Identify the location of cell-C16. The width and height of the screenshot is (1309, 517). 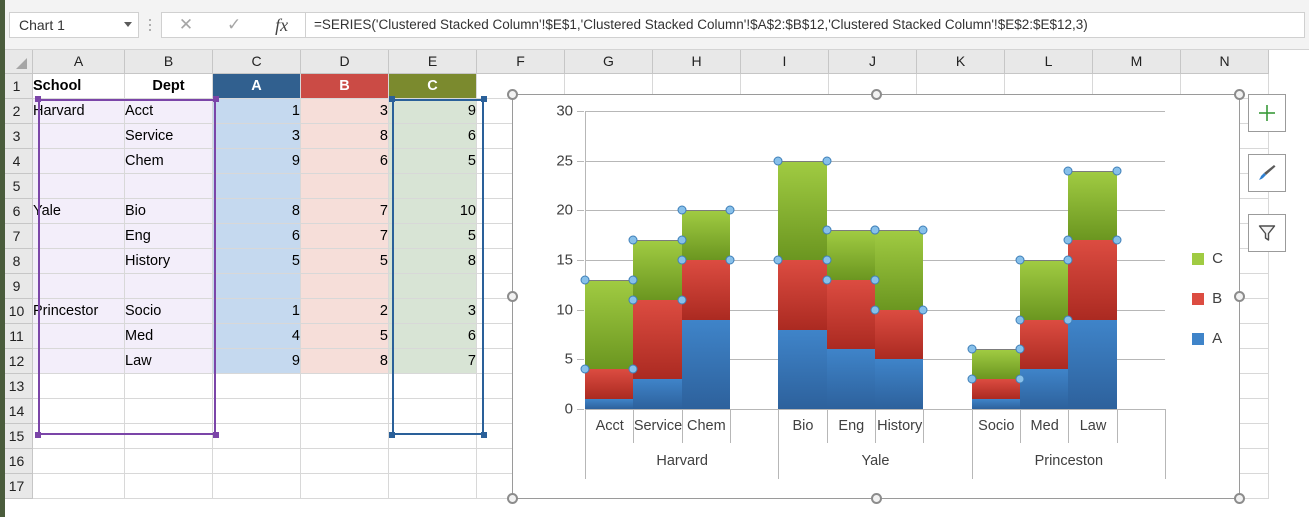
(256, 461).